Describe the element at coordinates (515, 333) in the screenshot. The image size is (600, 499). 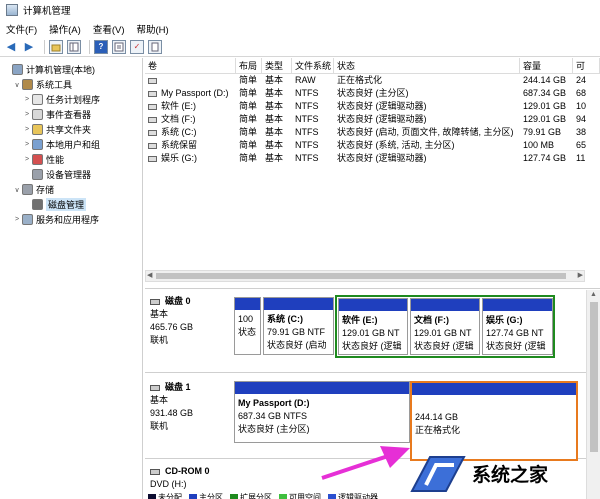
I see `partition-size: 127.74 GB NT` at that location.